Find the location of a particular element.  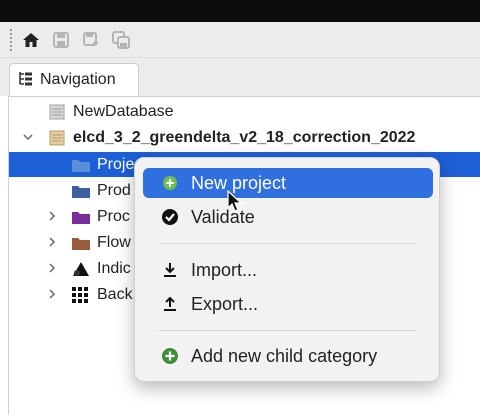

grid-icon is located at coordinates (81, 294).